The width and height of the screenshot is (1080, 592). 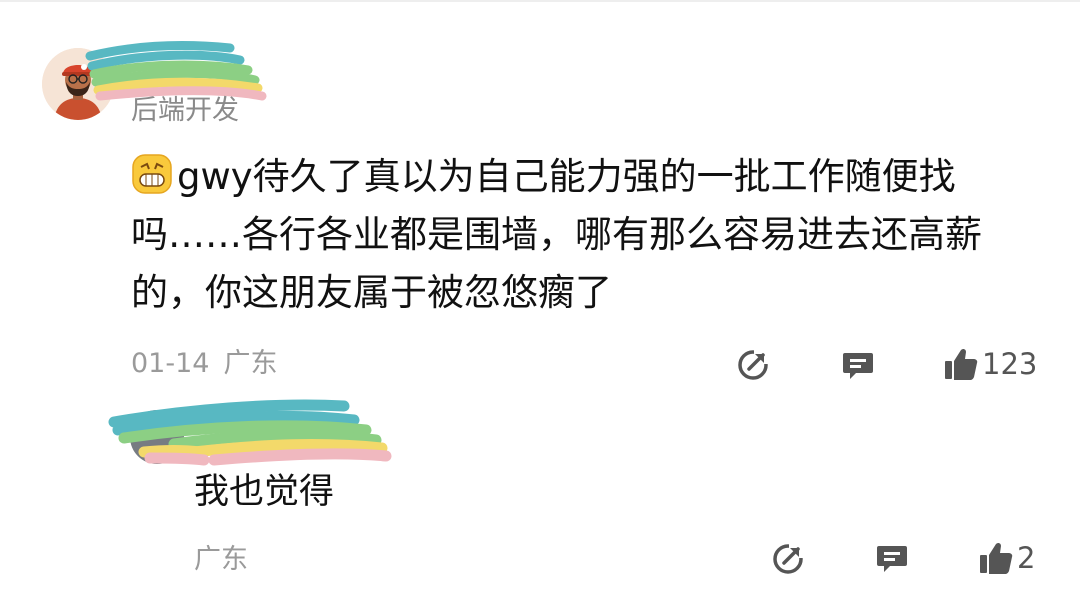 I want to click on like-count: 123, so click(x=1010, y=364).